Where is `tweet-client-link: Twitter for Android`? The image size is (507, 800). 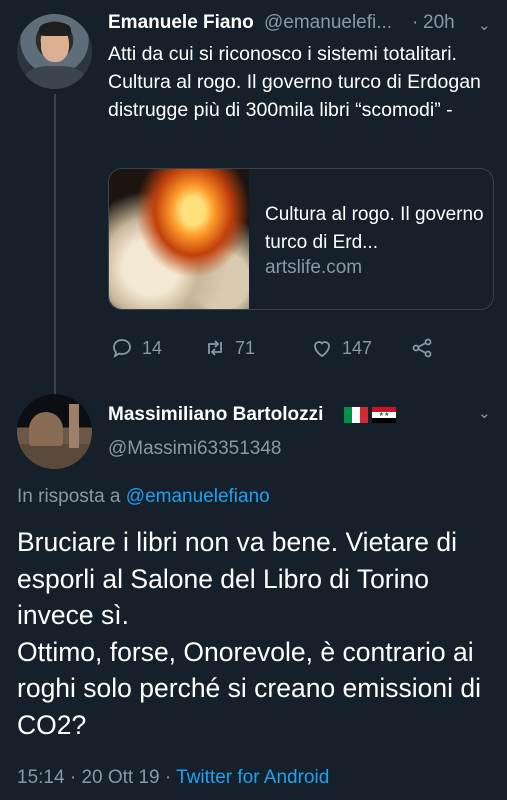 tweet-client-link: Twitter for Android is located at coordinates (252, 777).